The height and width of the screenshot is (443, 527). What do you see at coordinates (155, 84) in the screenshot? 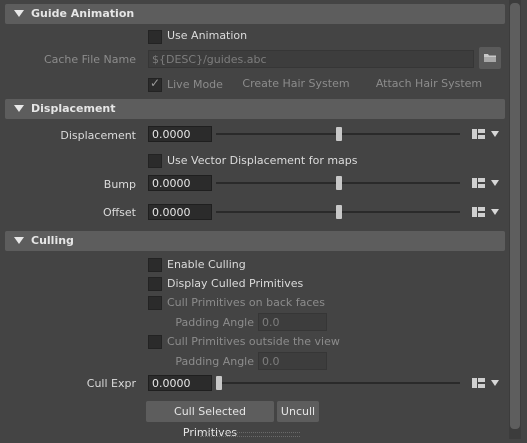
I see `live-mode-checkbox` at bounding box center [155, 84].